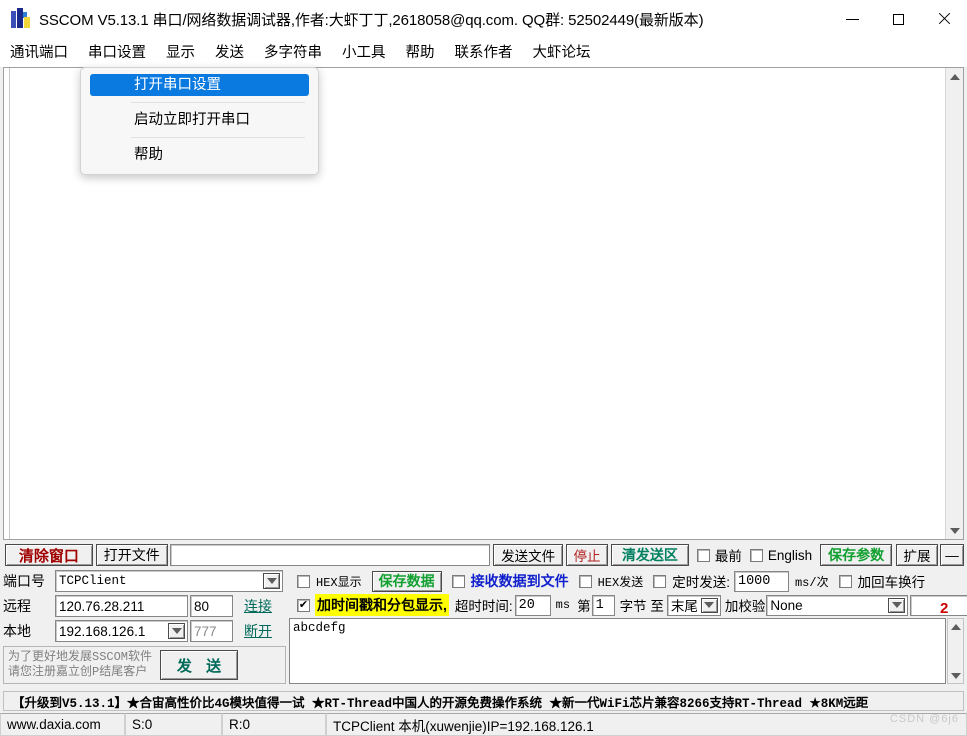 This screenshot has width=967, height=736. What do you see at coordinates (62, 724) in the screenshot?
I see `status-website: www.daxia.com` at bounding box center [62, 724].